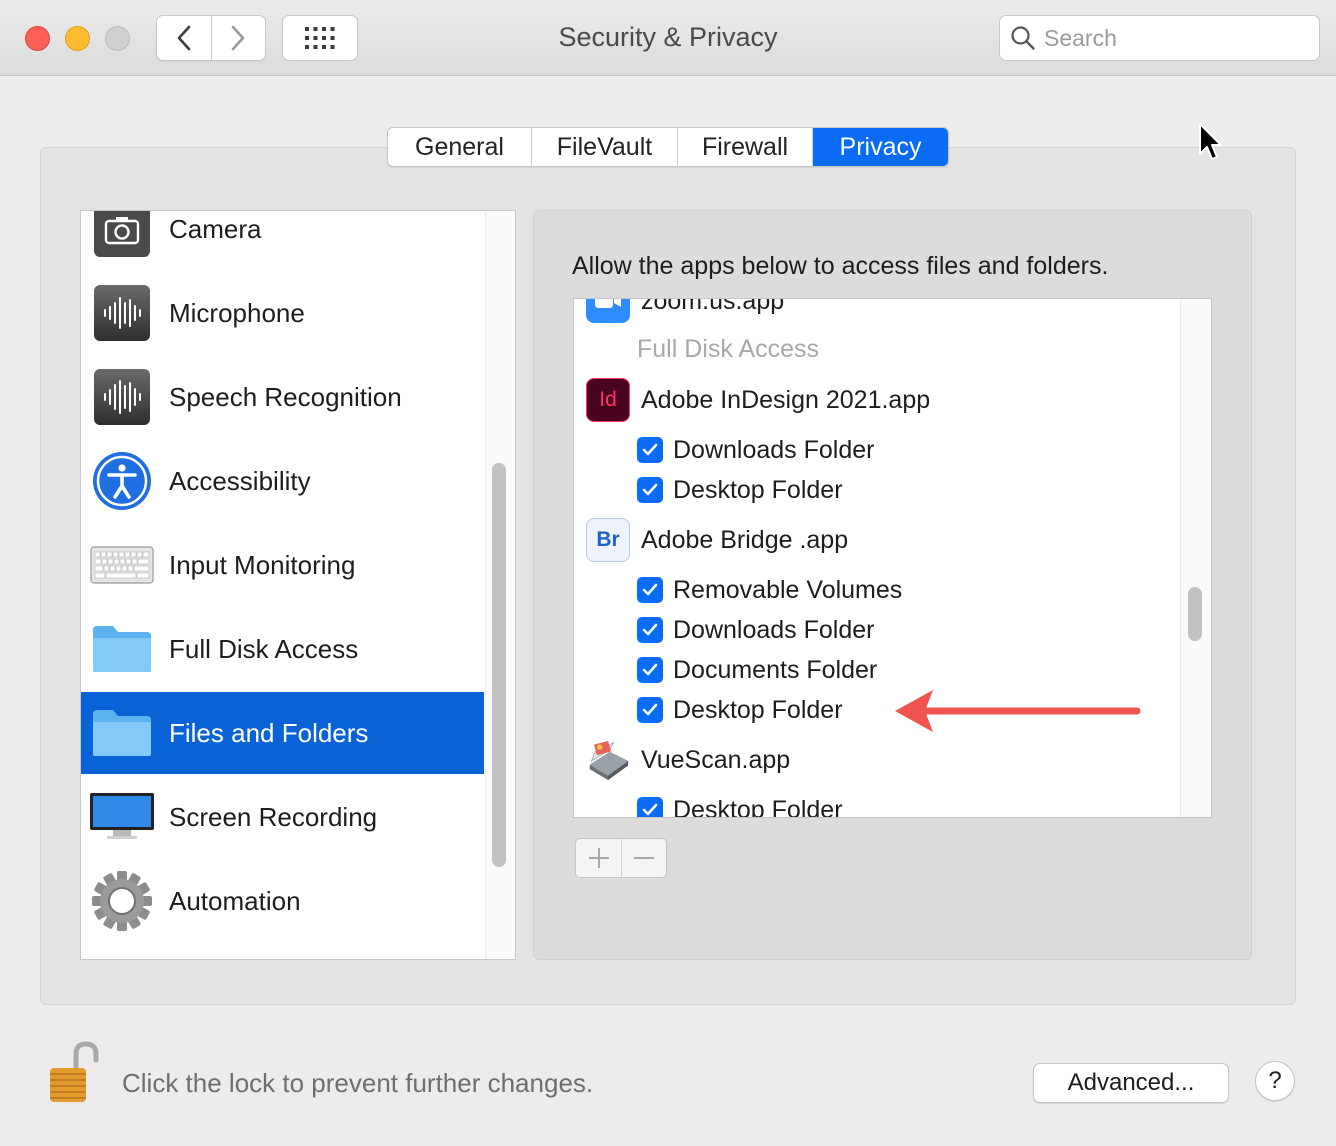  I want to click on back-button, so click(184, 38).